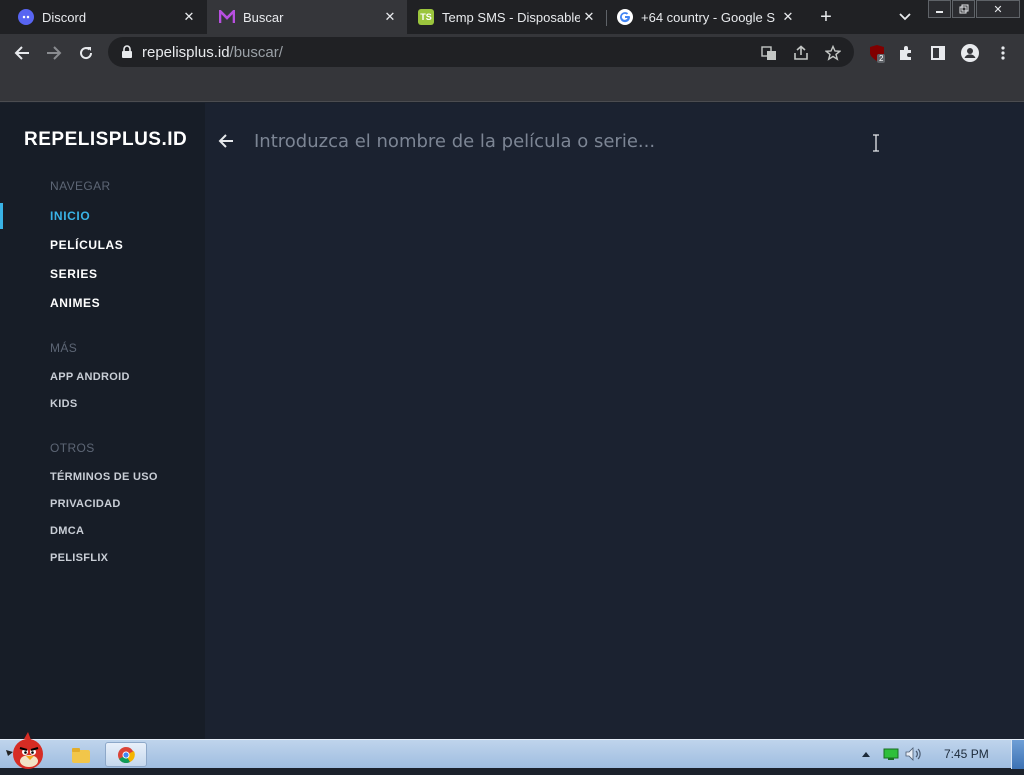  I want to click on taskbar-chrome, so click(126, 754).